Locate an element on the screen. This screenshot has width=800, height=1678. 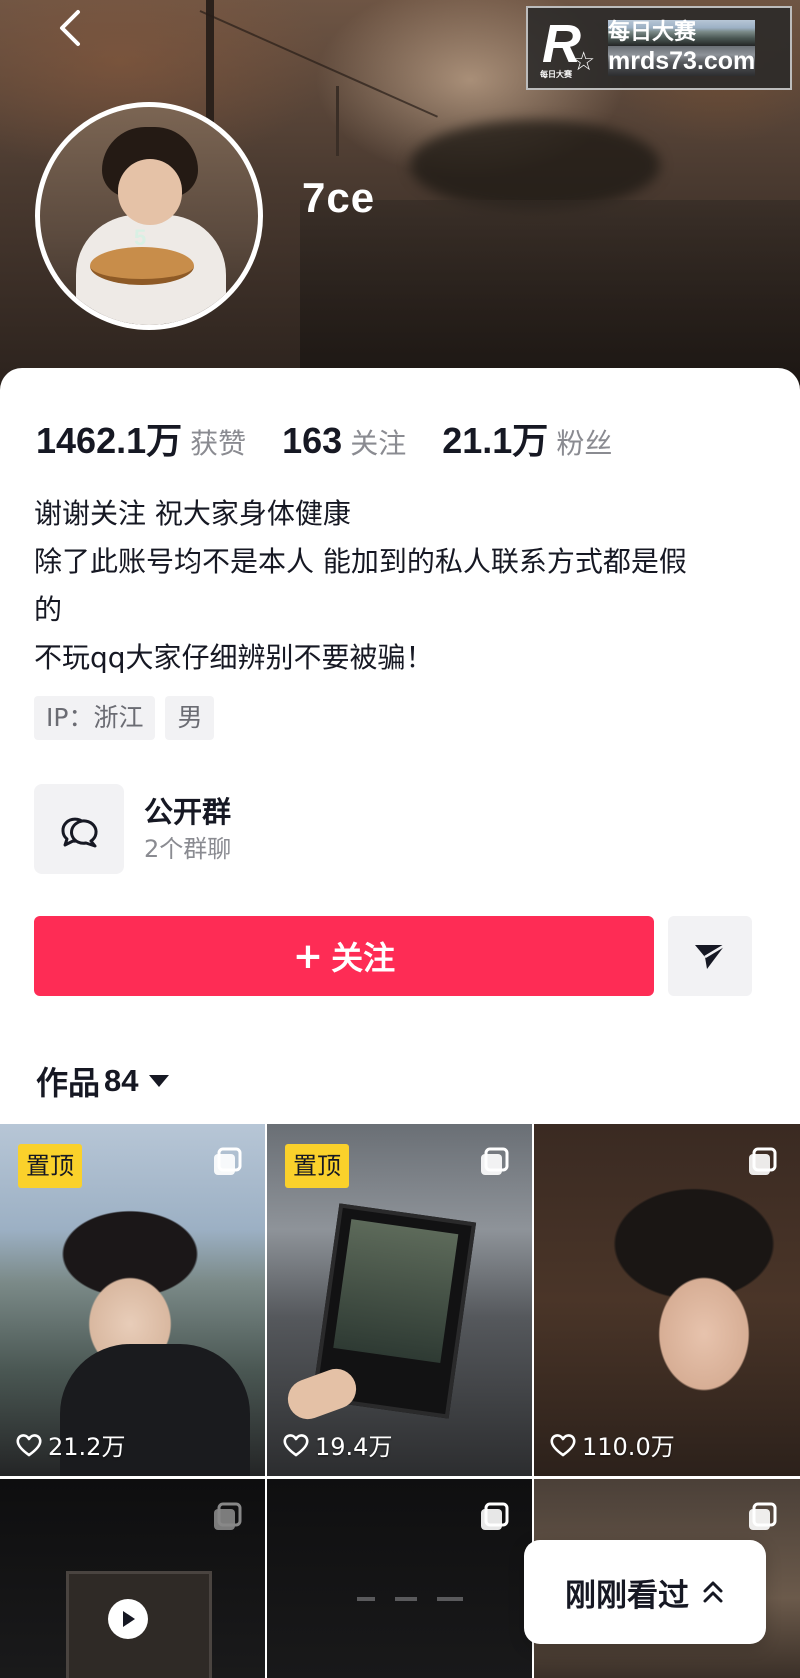
bio-line: 的 is located at coordinates (48, 609).